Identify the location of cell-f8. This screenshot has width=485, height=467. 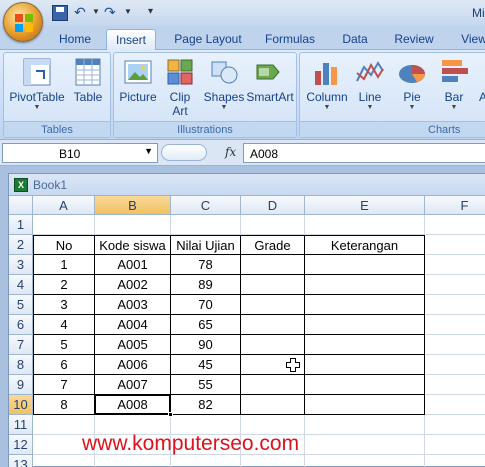
(455, 365).